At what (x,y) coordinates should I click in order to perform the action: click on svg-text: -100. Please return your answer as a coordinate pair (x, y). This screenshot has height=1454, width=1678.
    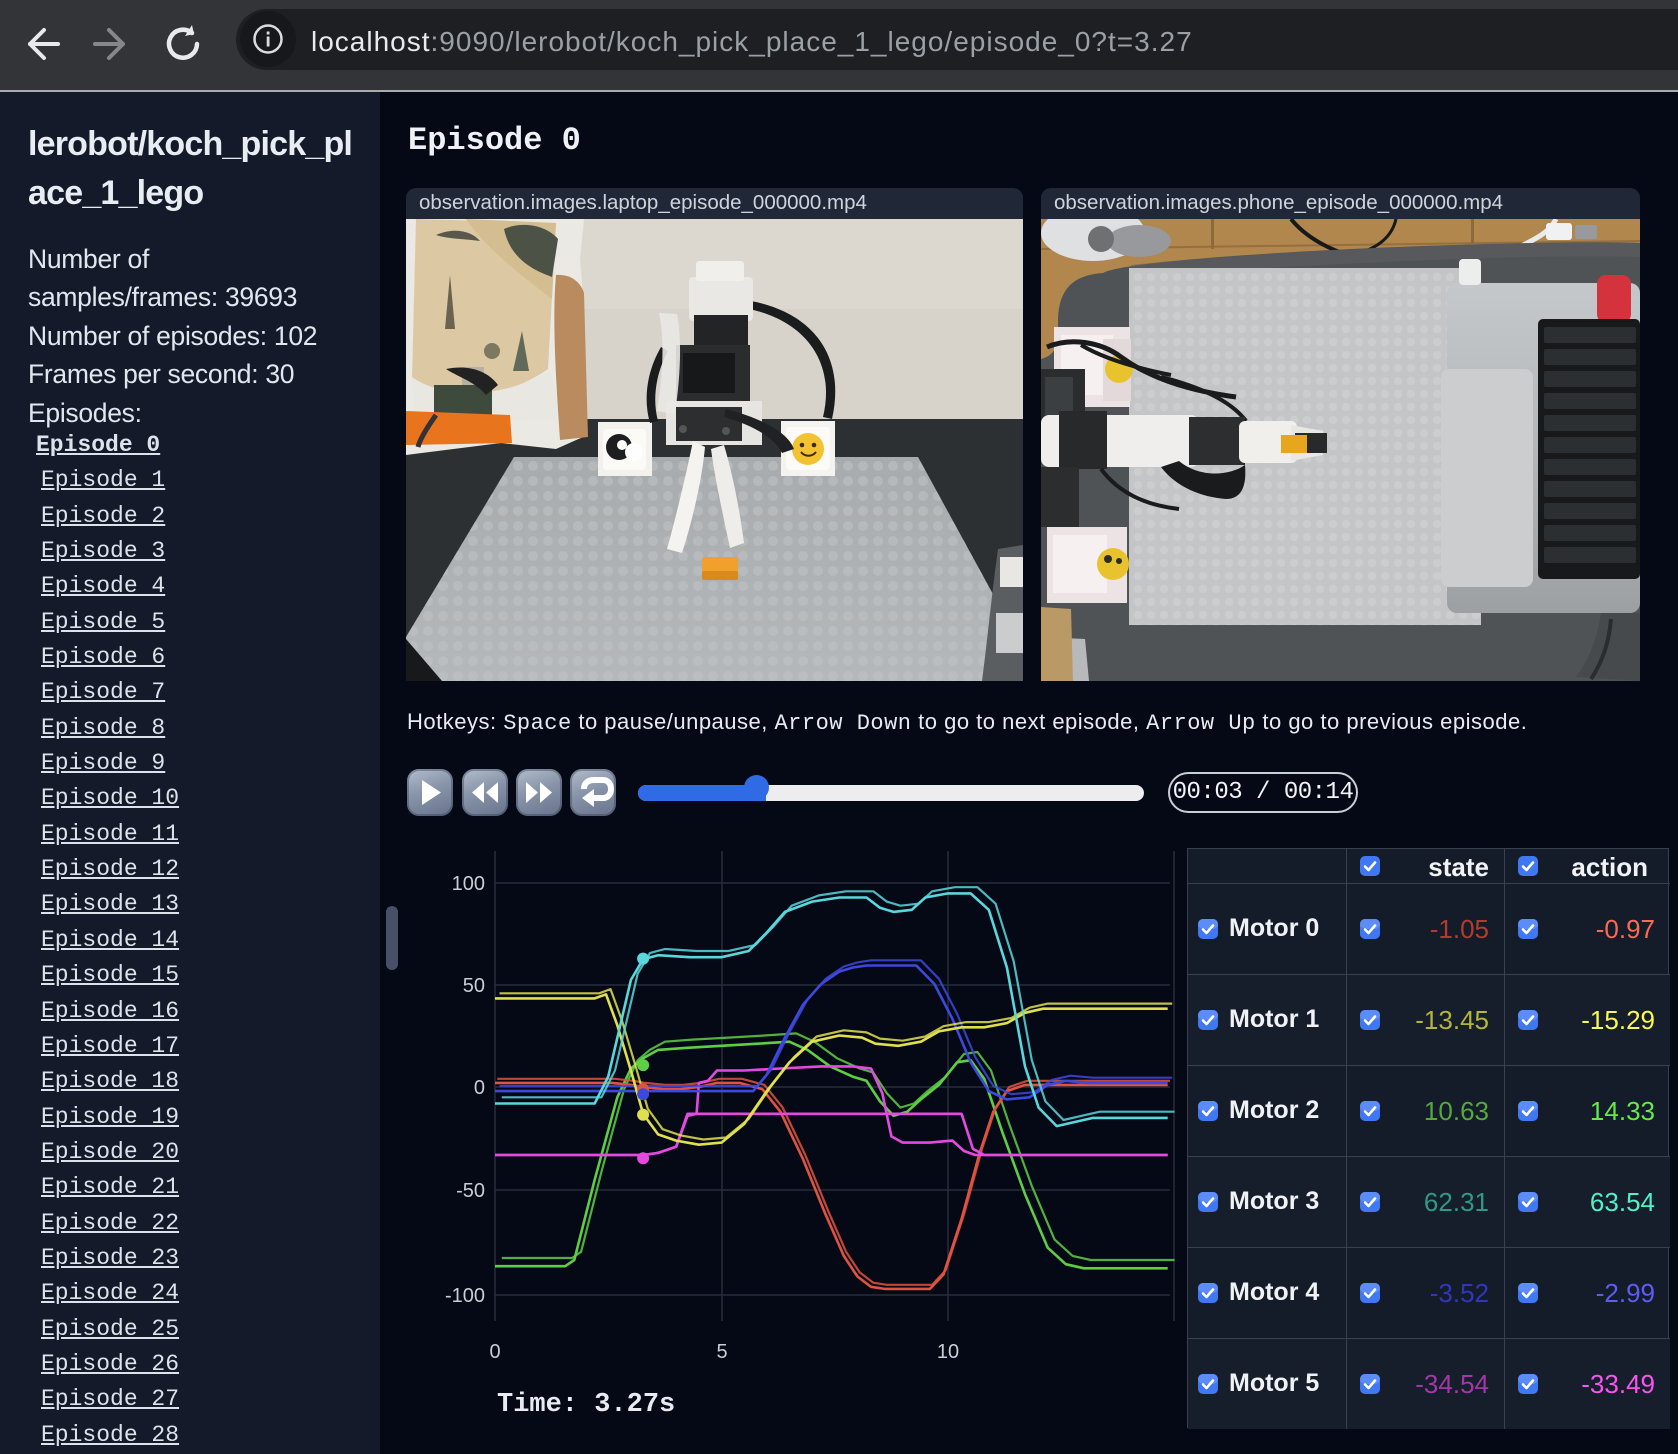
    Looking at the image, I should click on (465, 1296).